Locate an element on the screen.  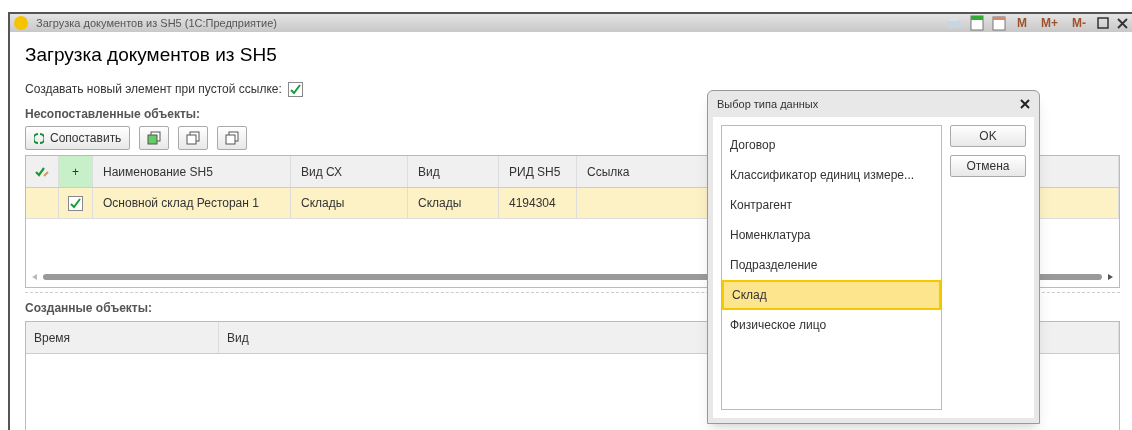
list-item: Подразделение is located at coordinates (831, 265).